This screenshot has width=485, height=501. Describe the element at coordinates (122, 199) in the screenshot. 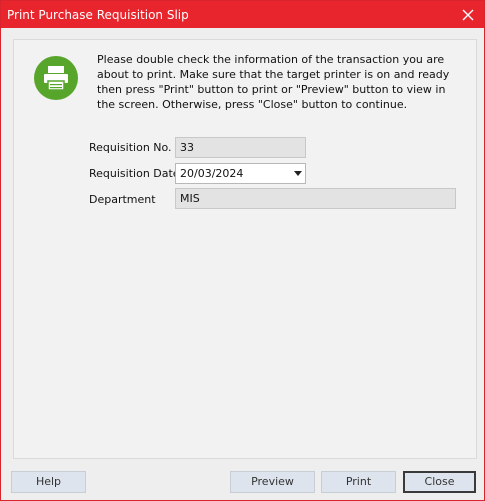

I see `department-label: Department` at that location.